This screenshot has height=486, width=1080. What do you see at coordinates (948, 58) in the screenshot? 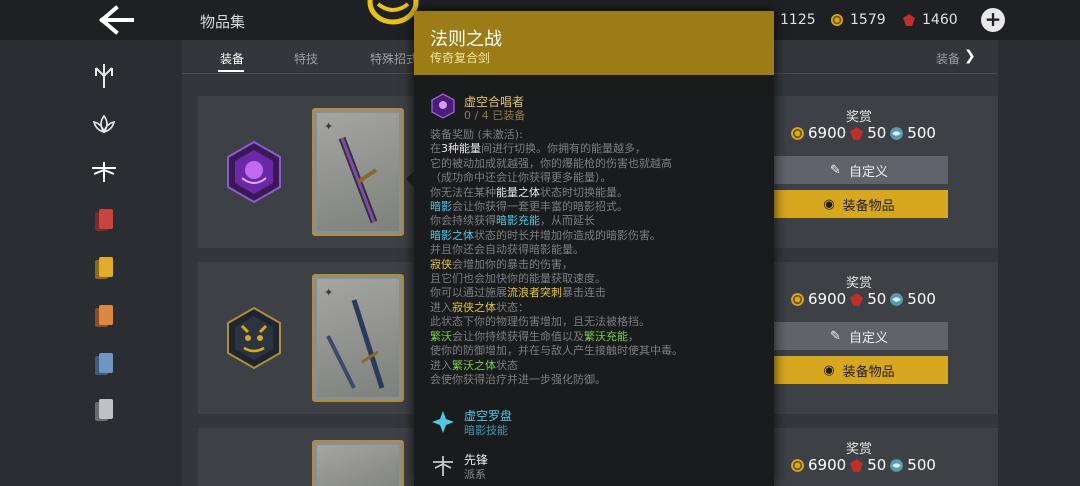
I see `tab-right-label: 装备` at bounding box center [948, 58].